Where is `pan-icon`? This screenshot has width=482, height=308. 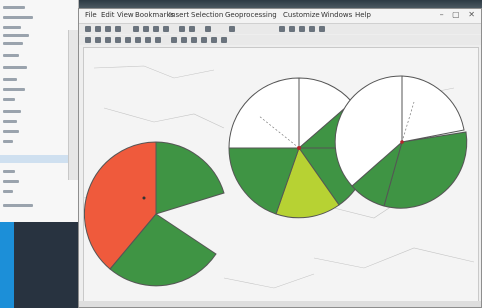 pan-icon is located at coordinates (108, 40).